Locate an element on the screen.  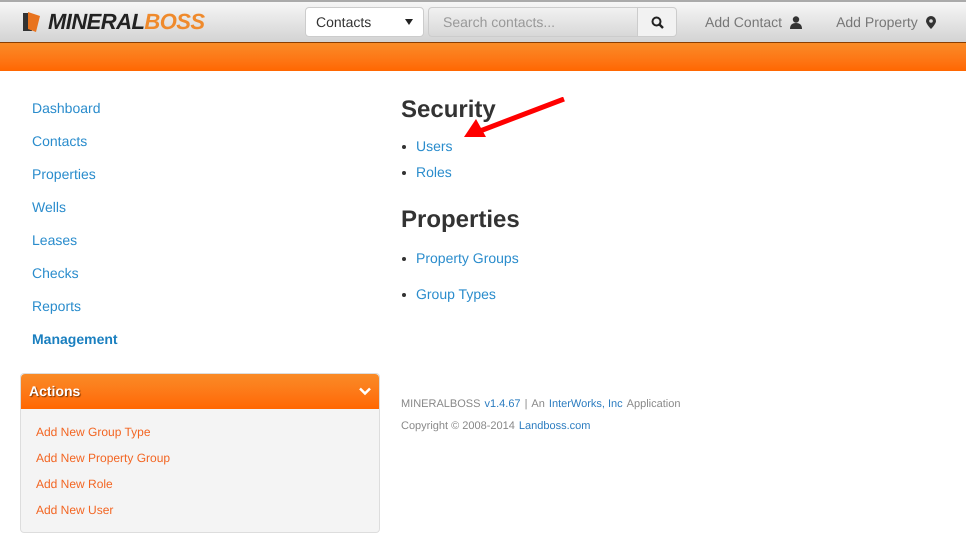
section-link: Property Groups is located at coordinates (467, 258).